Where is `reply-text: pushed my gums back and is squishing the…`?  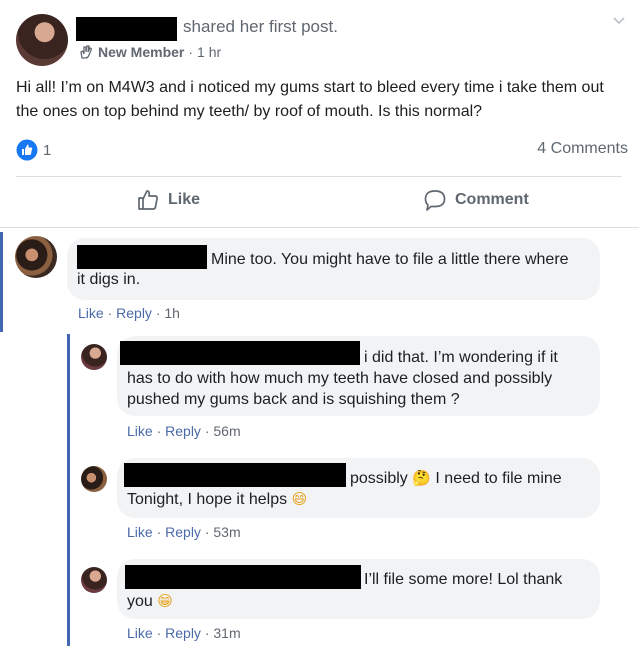
reply-text: pushed my gums back and is squishing the… is located at coordinates (293, 399).